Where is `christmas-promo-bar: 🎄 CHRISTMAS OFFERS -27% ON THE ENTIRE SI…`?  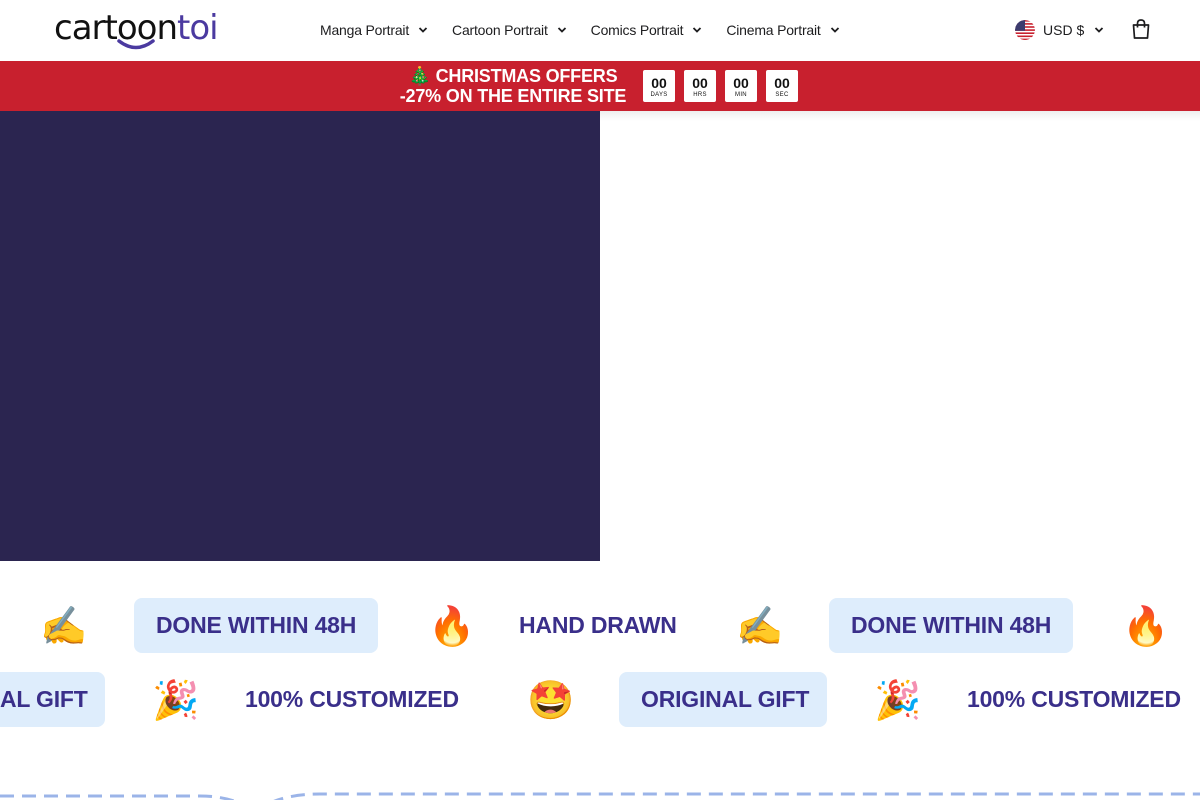
christmas-promo-bar: 🎄 CHRISTMAS OFFERS -27% ON THE ENTIRE SI… is located at coordinates (600, 86).